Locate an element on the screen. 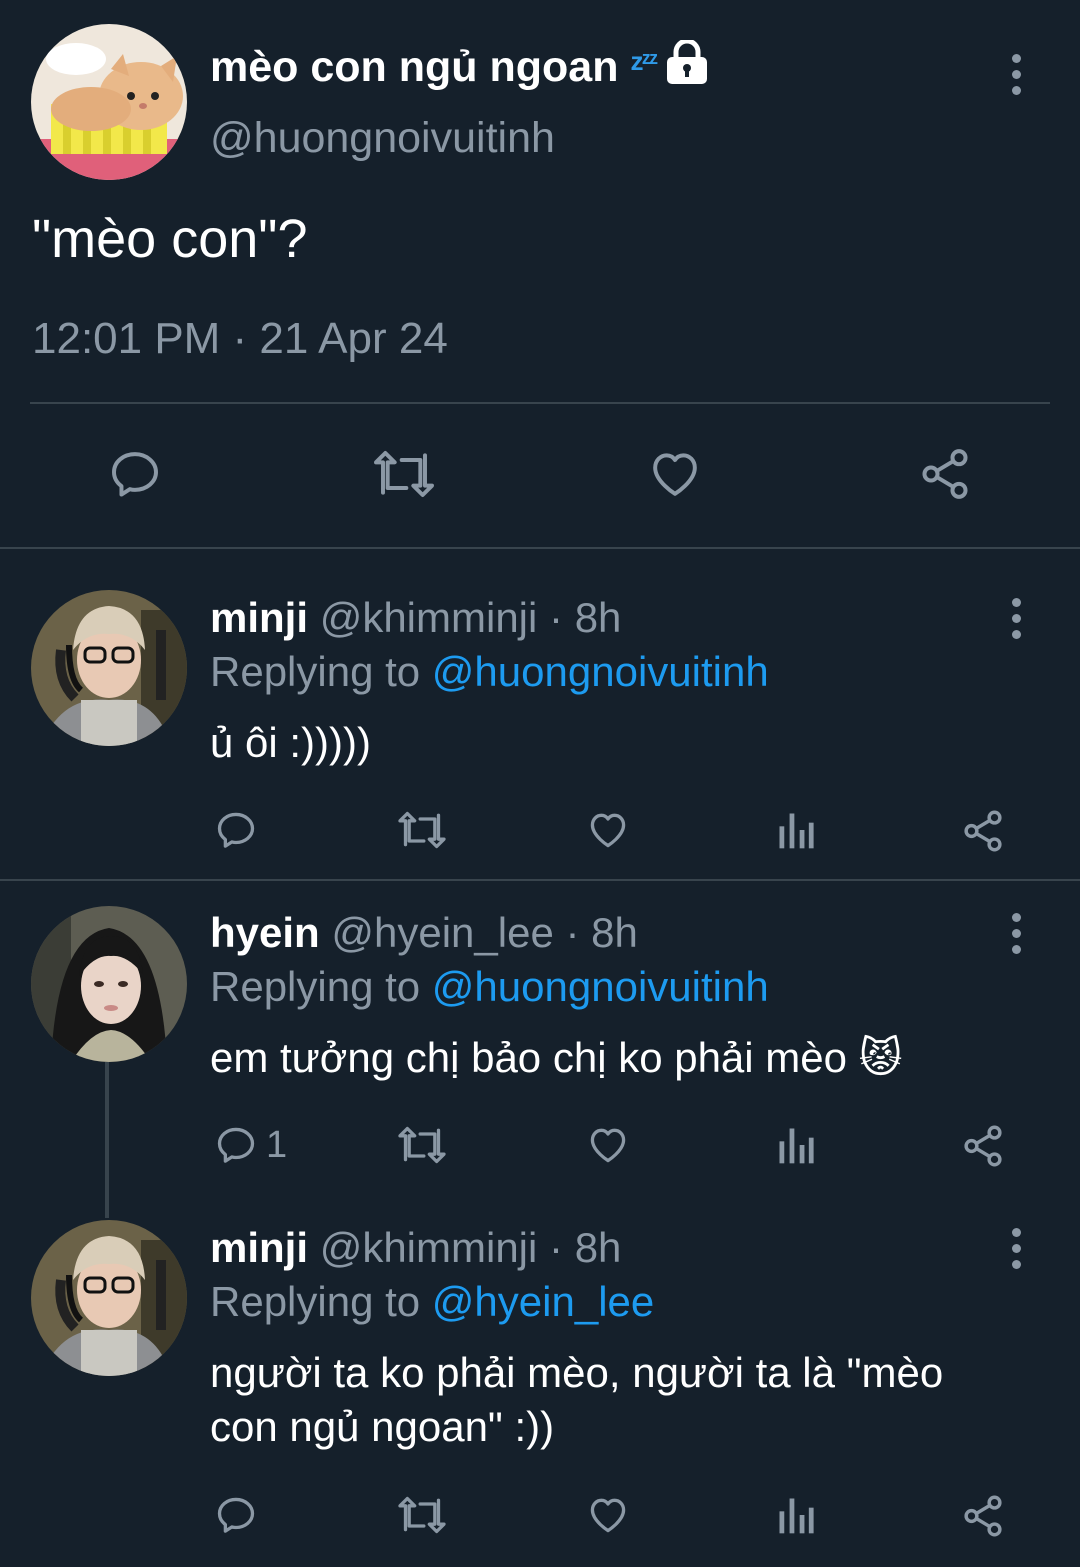 The image size is (1080, 1567). reply-text: ủ ôi :))))) is located at coordinates (290, 742).